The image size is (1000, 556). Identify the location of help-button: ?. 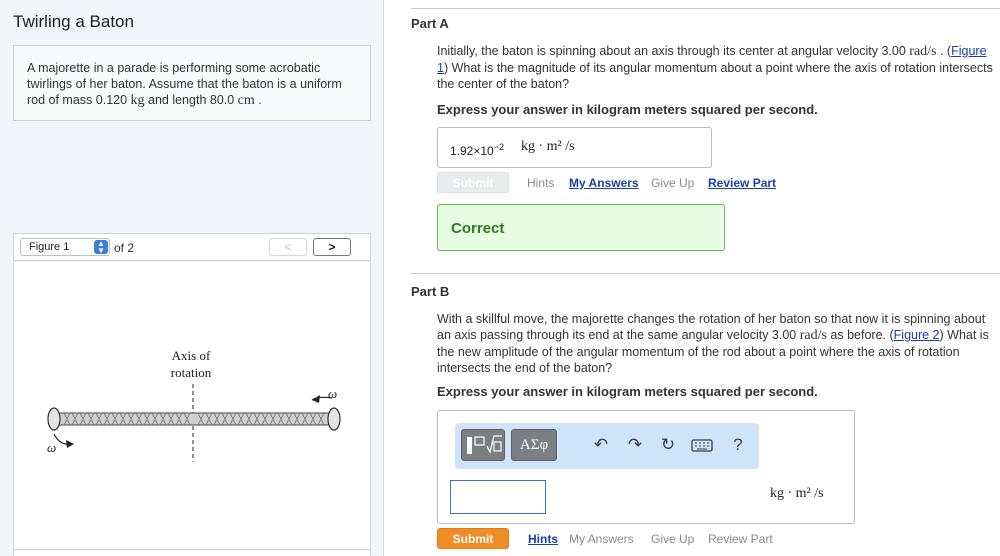
(738, 445).